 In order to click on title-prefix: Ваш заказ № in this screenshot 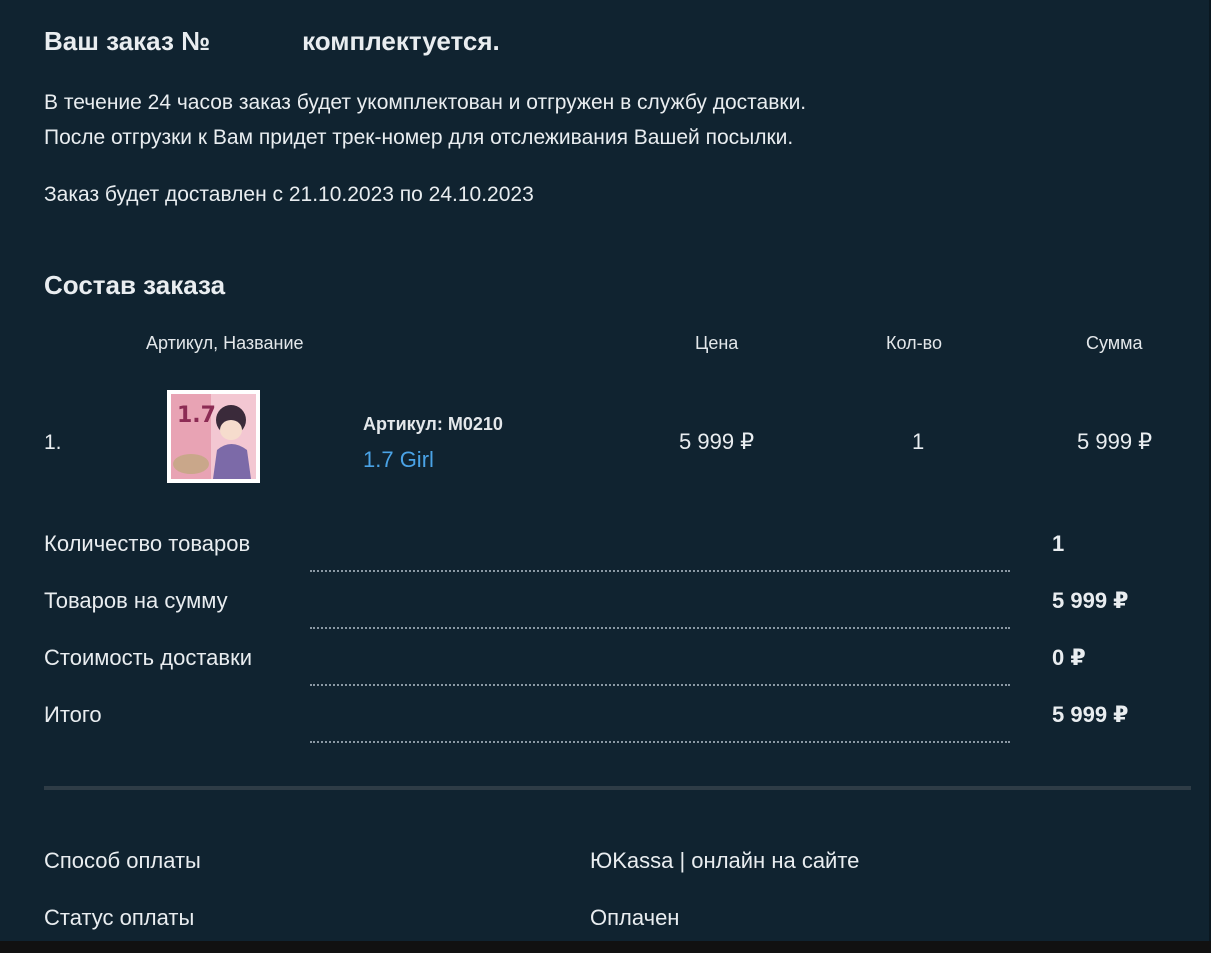, I will do `click(127, 41)`.